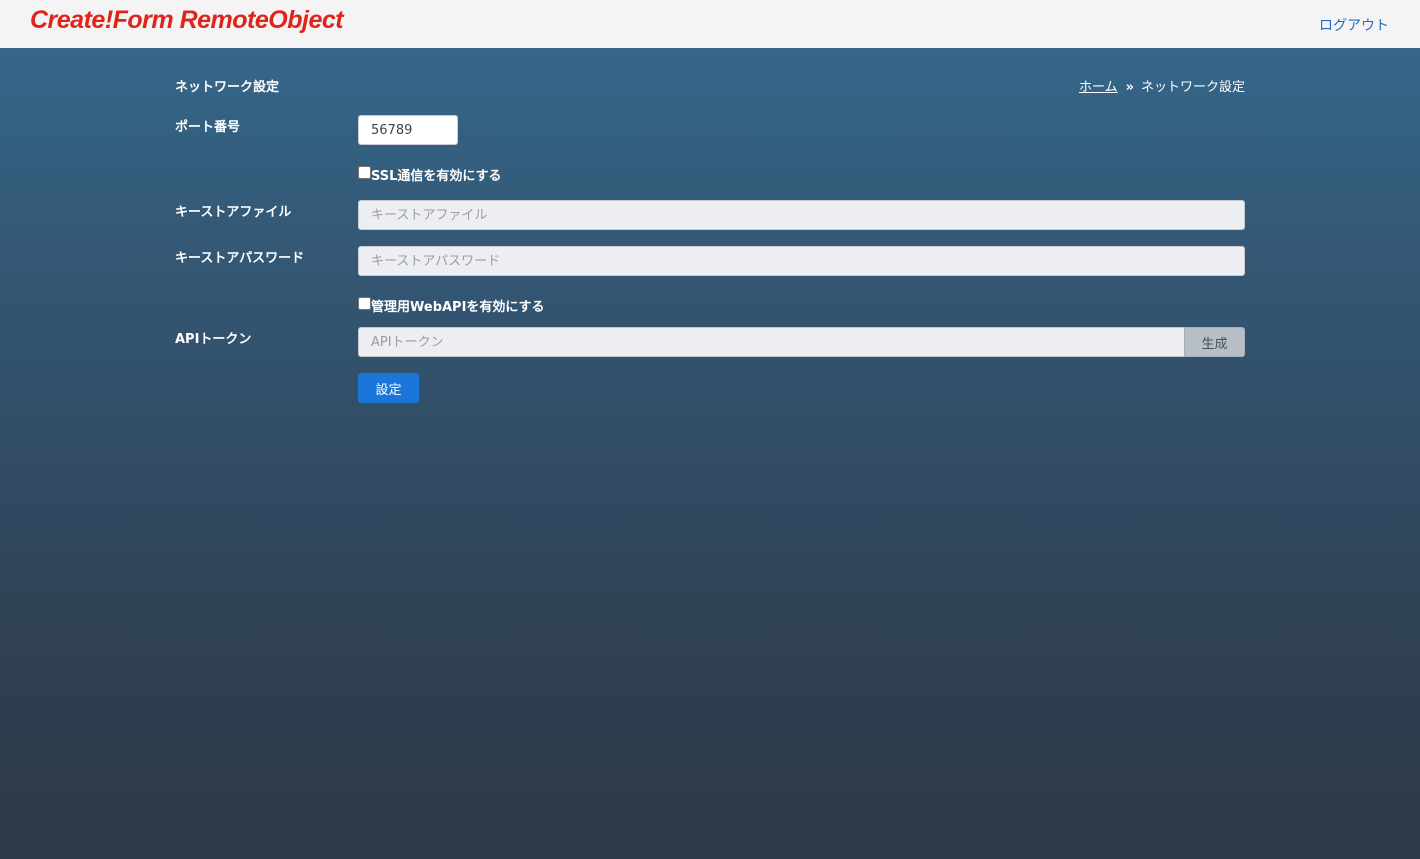 The height and width of the screenshot is (859, 1420). I want to click on port-label: ポート番号, so click(208, 127).